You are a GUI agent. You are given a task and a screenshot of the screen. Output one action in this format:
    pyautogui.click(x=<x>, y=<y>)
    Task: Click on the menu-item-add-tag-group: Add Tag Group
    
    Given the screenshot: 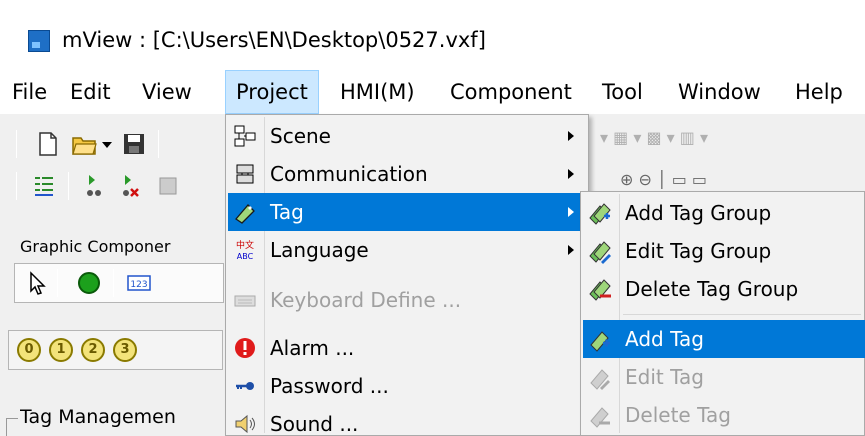 What is the action you would take?
    pyautogui.click(x=724, y=213)
    